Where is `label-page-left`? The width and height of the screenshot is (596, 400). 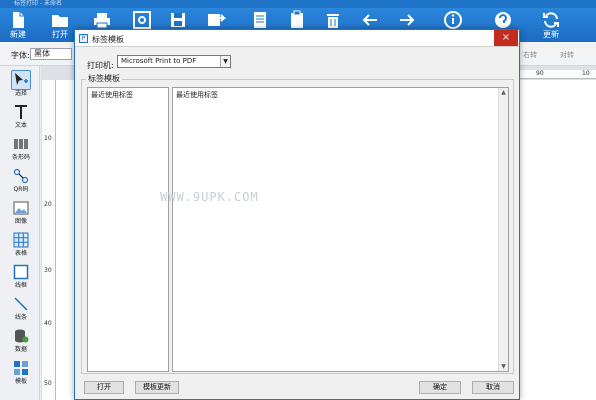
label-page-left is located at coordinates (65, 240).